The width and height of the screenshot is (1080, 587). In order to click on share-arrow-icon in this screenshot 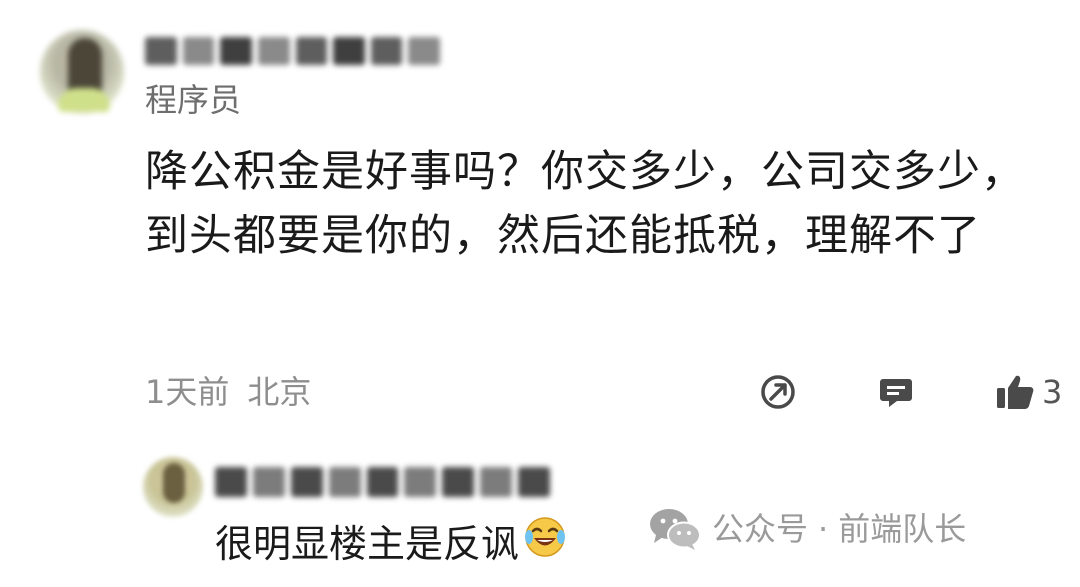, I will do `click(778, 392)`.